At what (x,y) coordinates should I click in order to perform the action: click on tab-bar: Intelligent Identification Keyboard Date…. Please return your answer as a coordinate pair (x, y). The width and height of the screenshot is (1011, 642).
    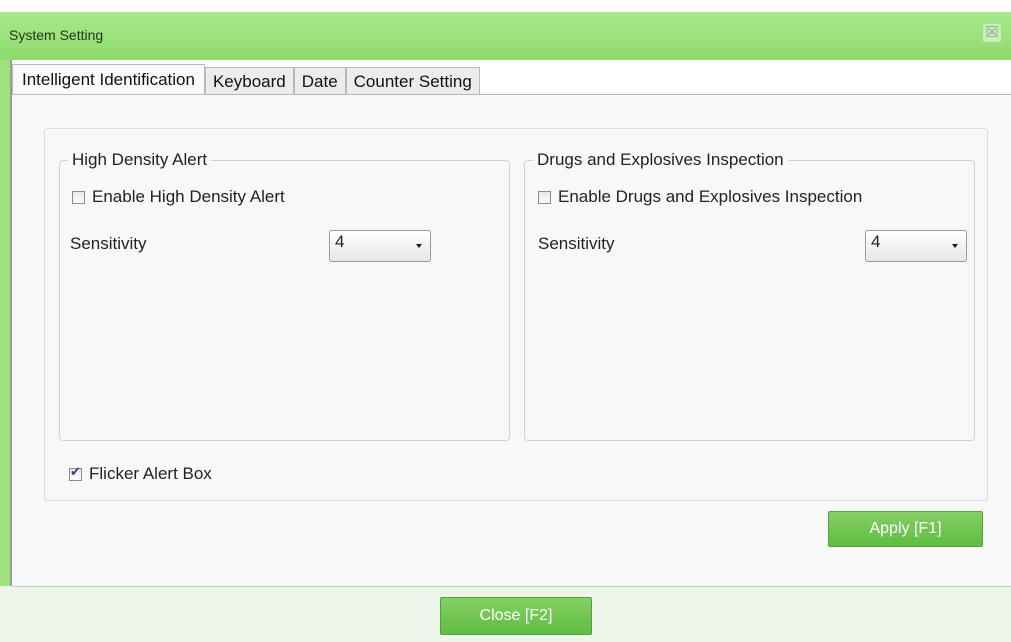
    Looking at the image, I should click on (246, 79).